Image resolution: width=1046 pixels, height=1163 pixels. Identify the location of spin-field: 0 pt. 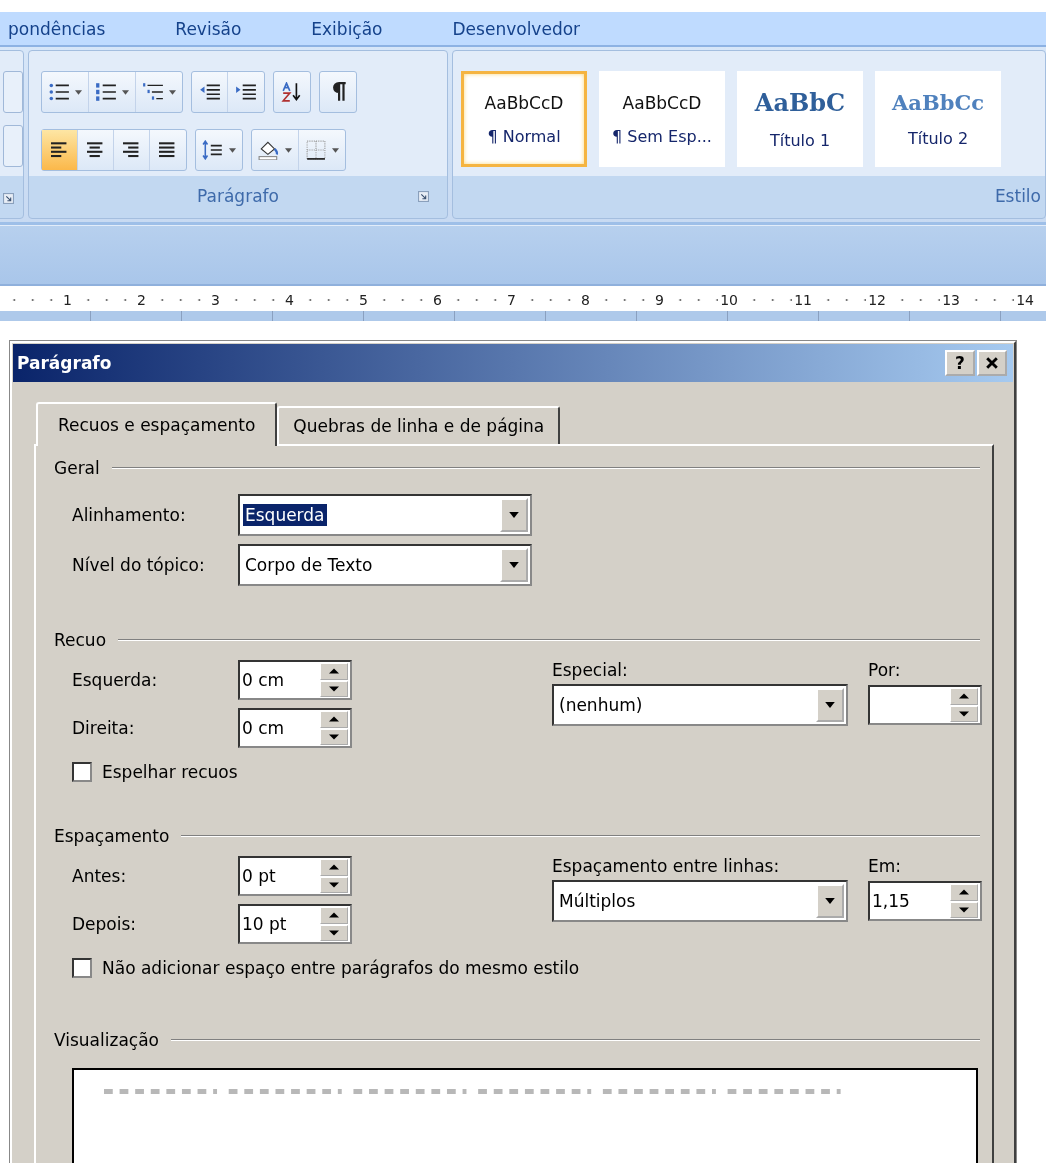
(295, 876).